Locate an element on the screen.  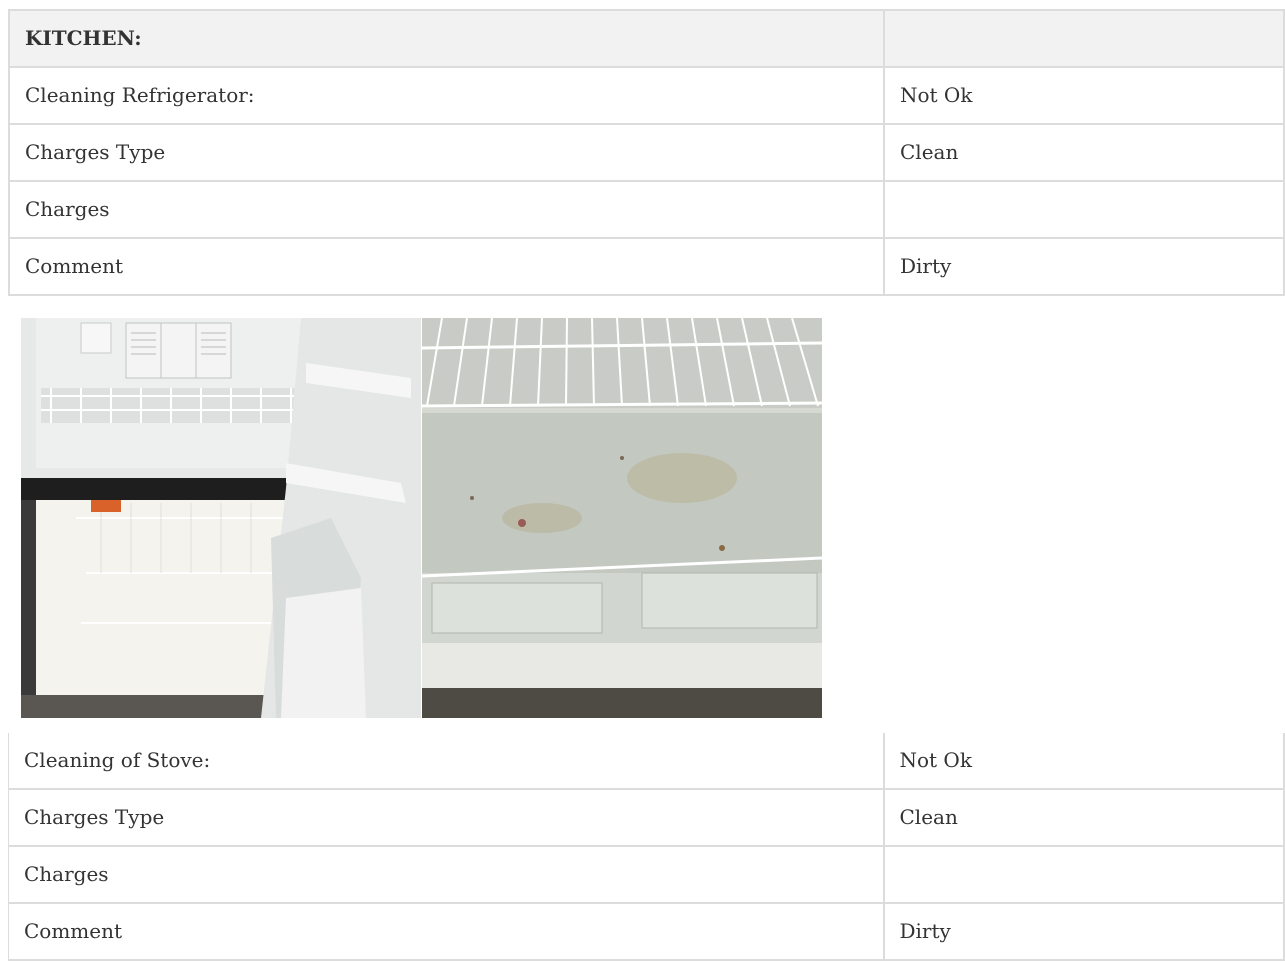
table-row: Cleaning Refrigerator: Not Ok is located at coordinates (646, 95).